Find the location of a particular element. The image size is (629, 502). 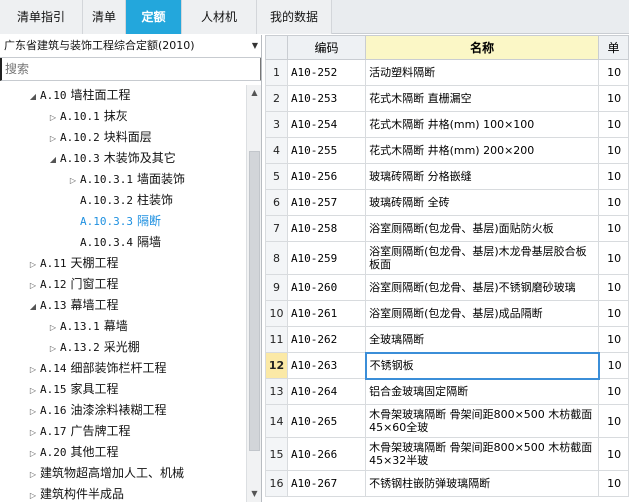

table-row: 3 A10-254 花式木隔断 井格(mm) 100×100 10 is located at coordinates (447, 124).